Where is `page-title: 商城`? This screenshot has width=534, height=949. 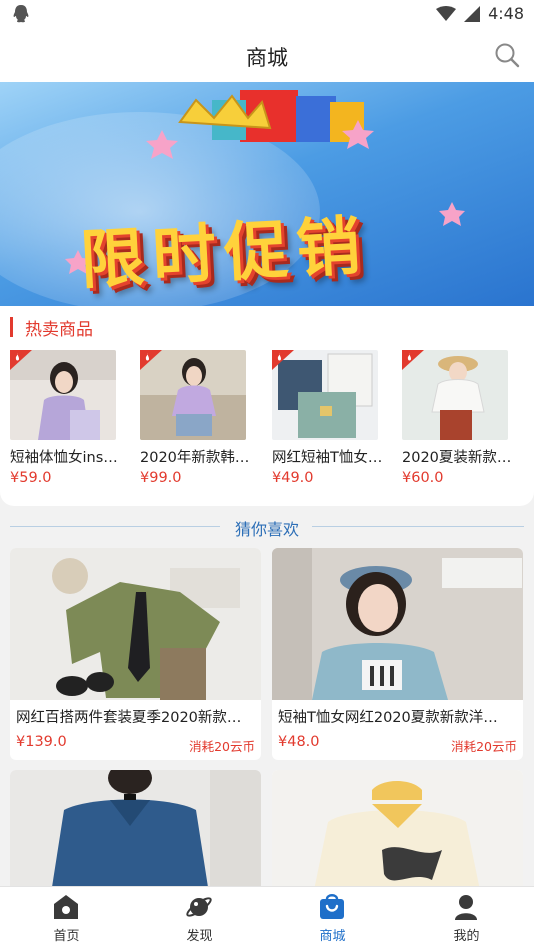
page-title: 商城 is located at coordinates (267, 58).